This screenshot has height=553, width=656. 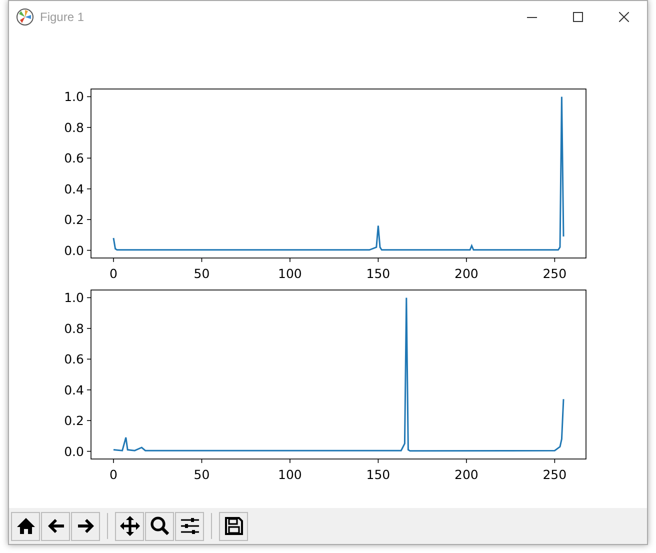 I want to click on close-icon, so click(x=624, y=17).